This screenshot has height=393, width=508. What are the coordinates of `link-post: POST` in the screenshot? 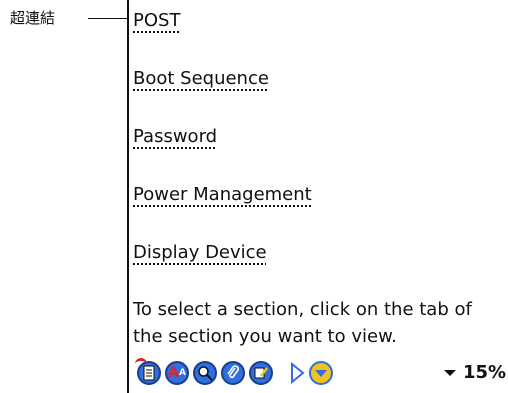 It's located at (156, 21).